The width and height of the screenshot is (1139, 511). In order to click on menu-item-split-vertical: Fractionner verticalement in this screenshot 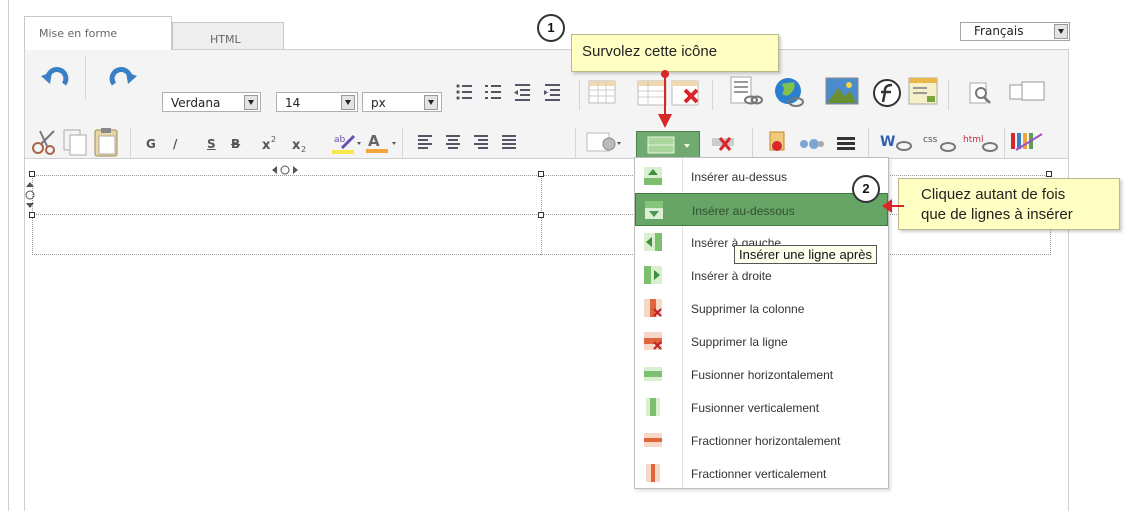, I will do `click(761, 473)`.